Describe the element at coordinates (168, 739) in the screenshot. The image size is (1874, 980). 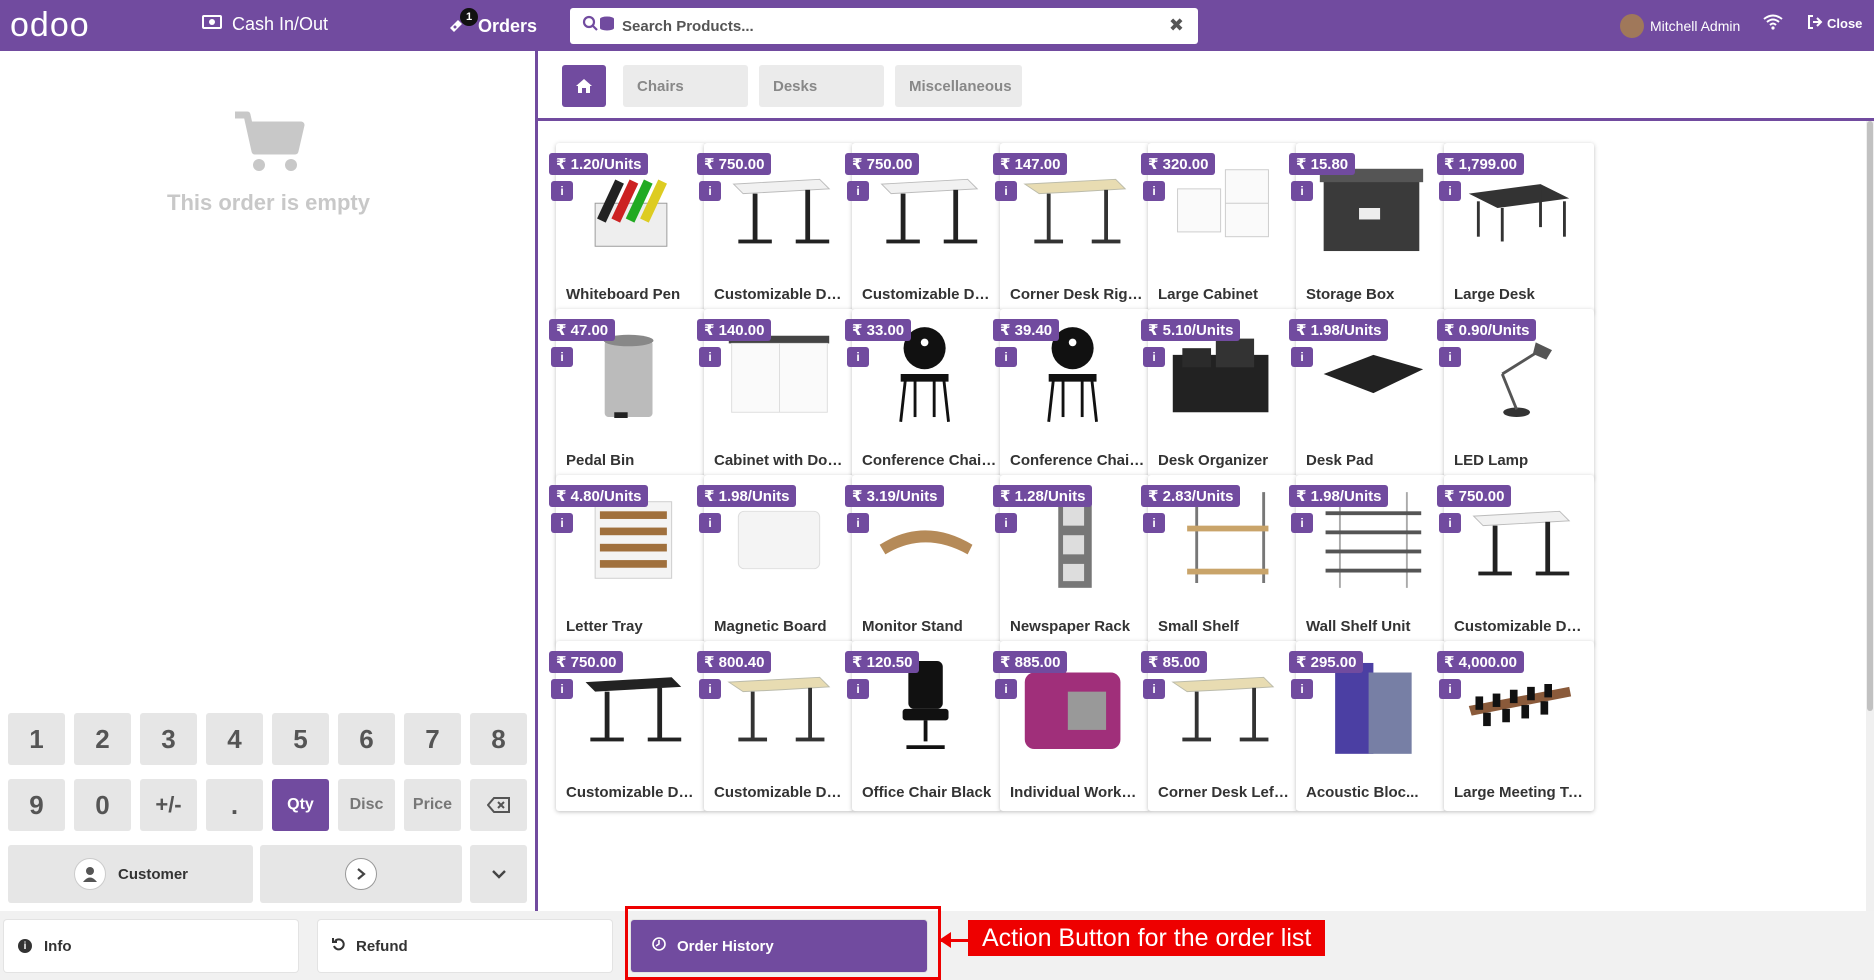
I see `numpad-key-3: 3` at that location.